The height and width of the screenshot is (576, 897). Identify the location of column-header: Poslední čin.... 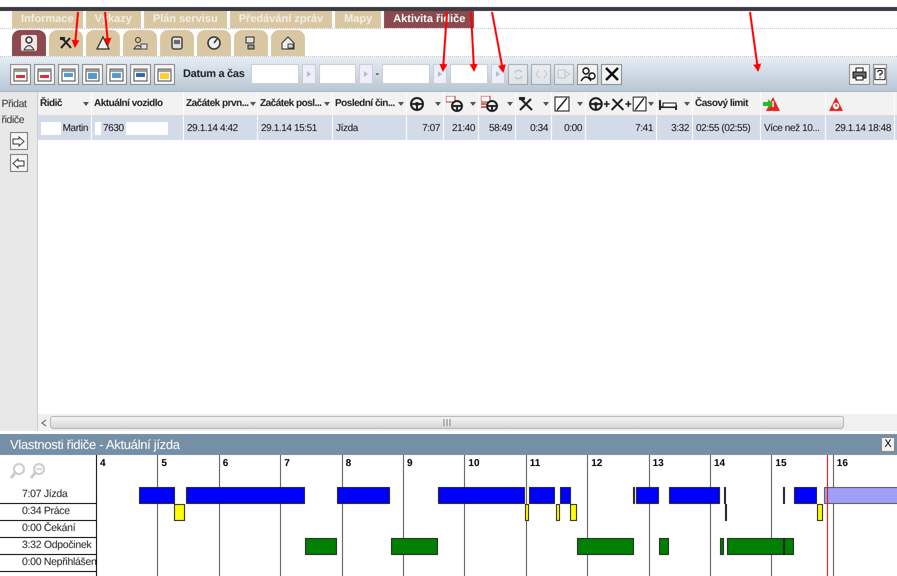
(365, 103).